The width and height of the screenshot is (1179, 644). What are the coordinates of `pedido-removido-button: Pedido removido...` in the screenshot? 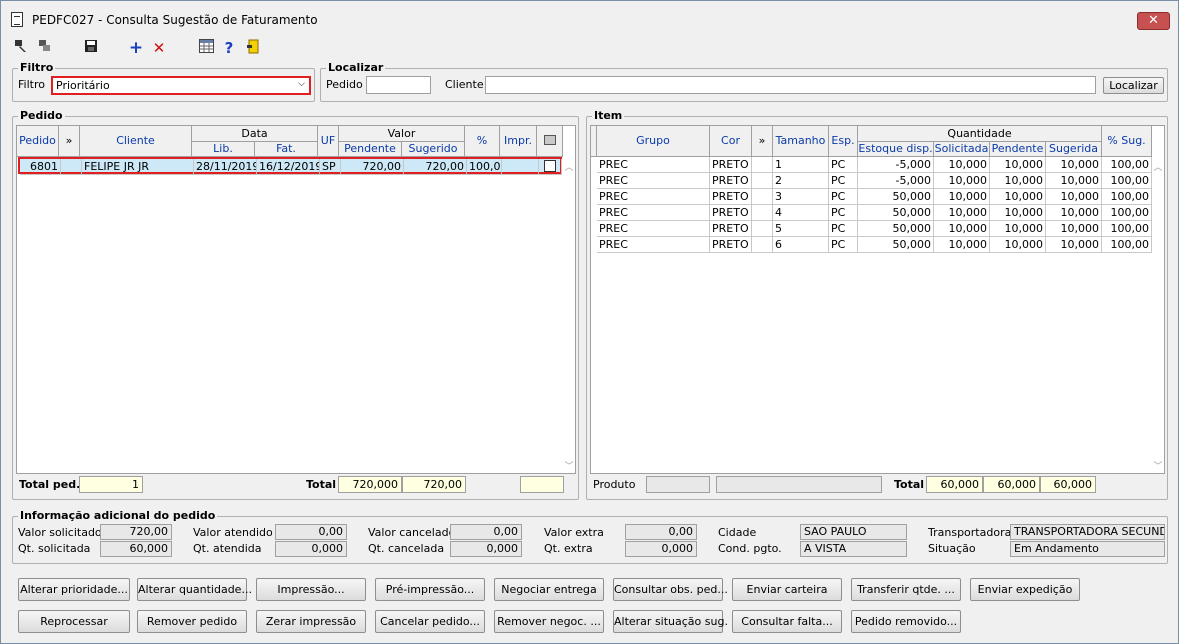 It's located at (906, 621).